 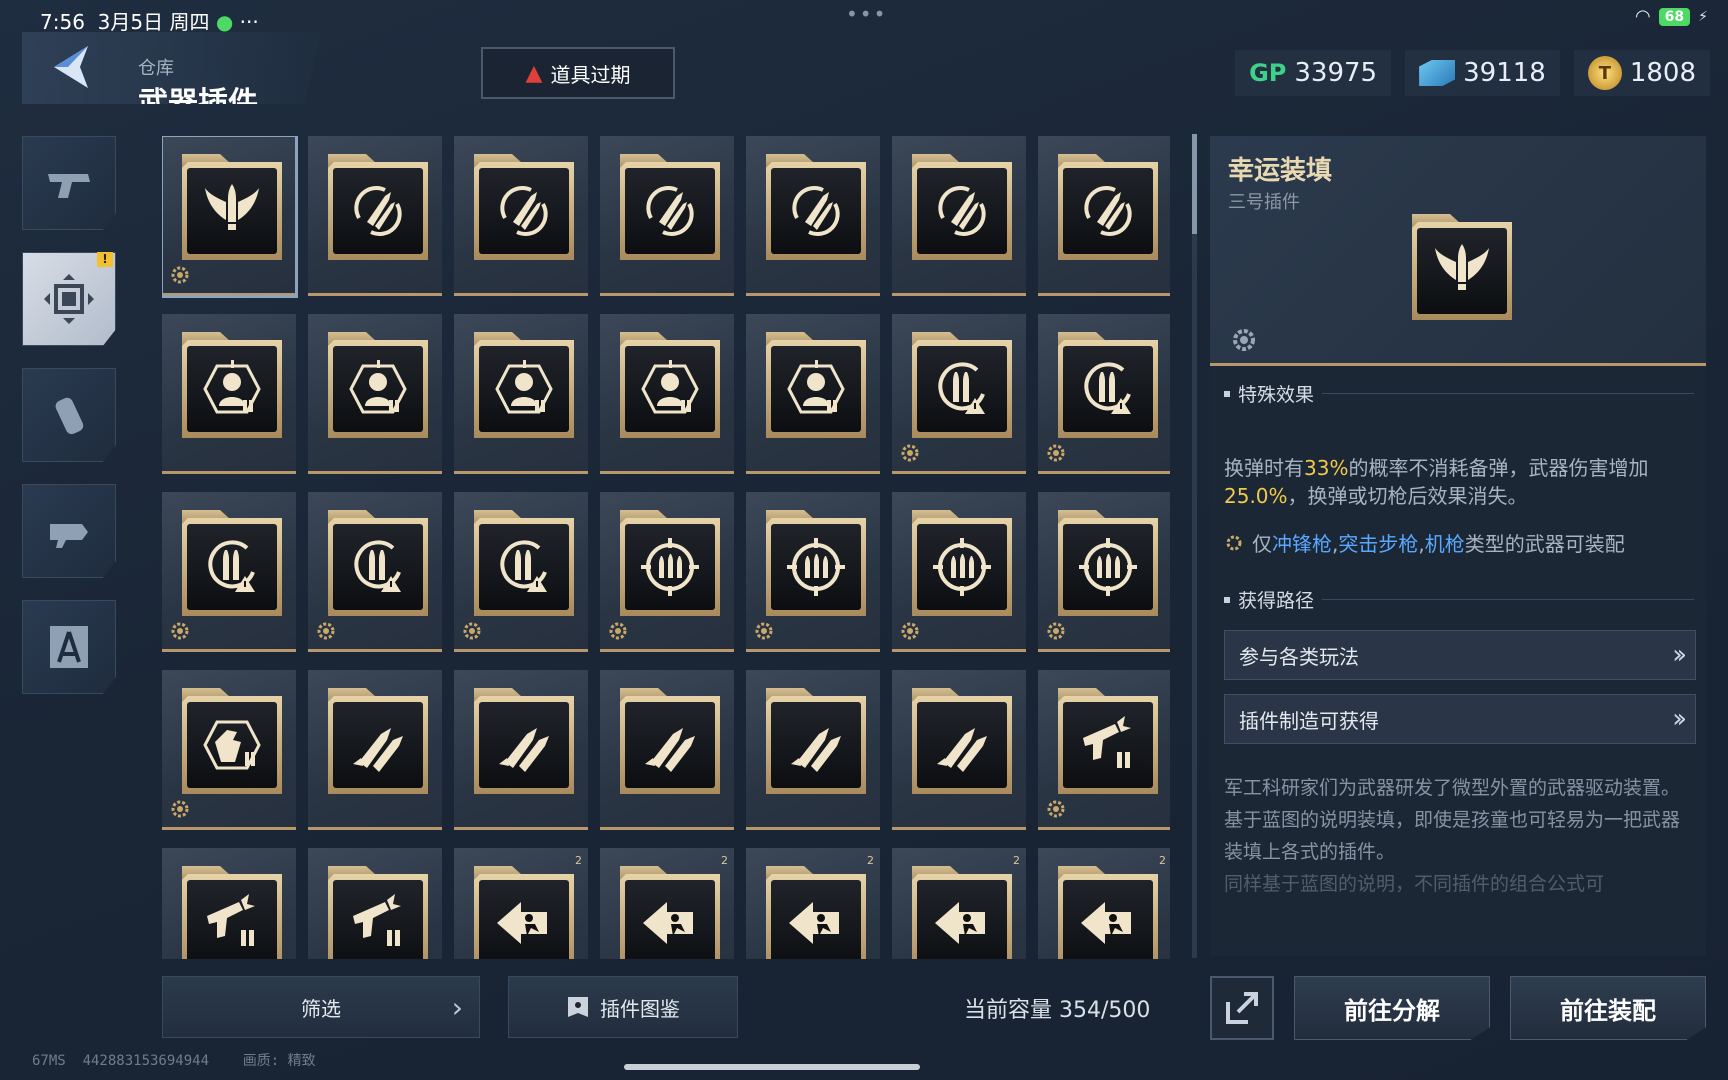 I want to click on sidebar-item-plugin: !, so click(x=69, y=299).